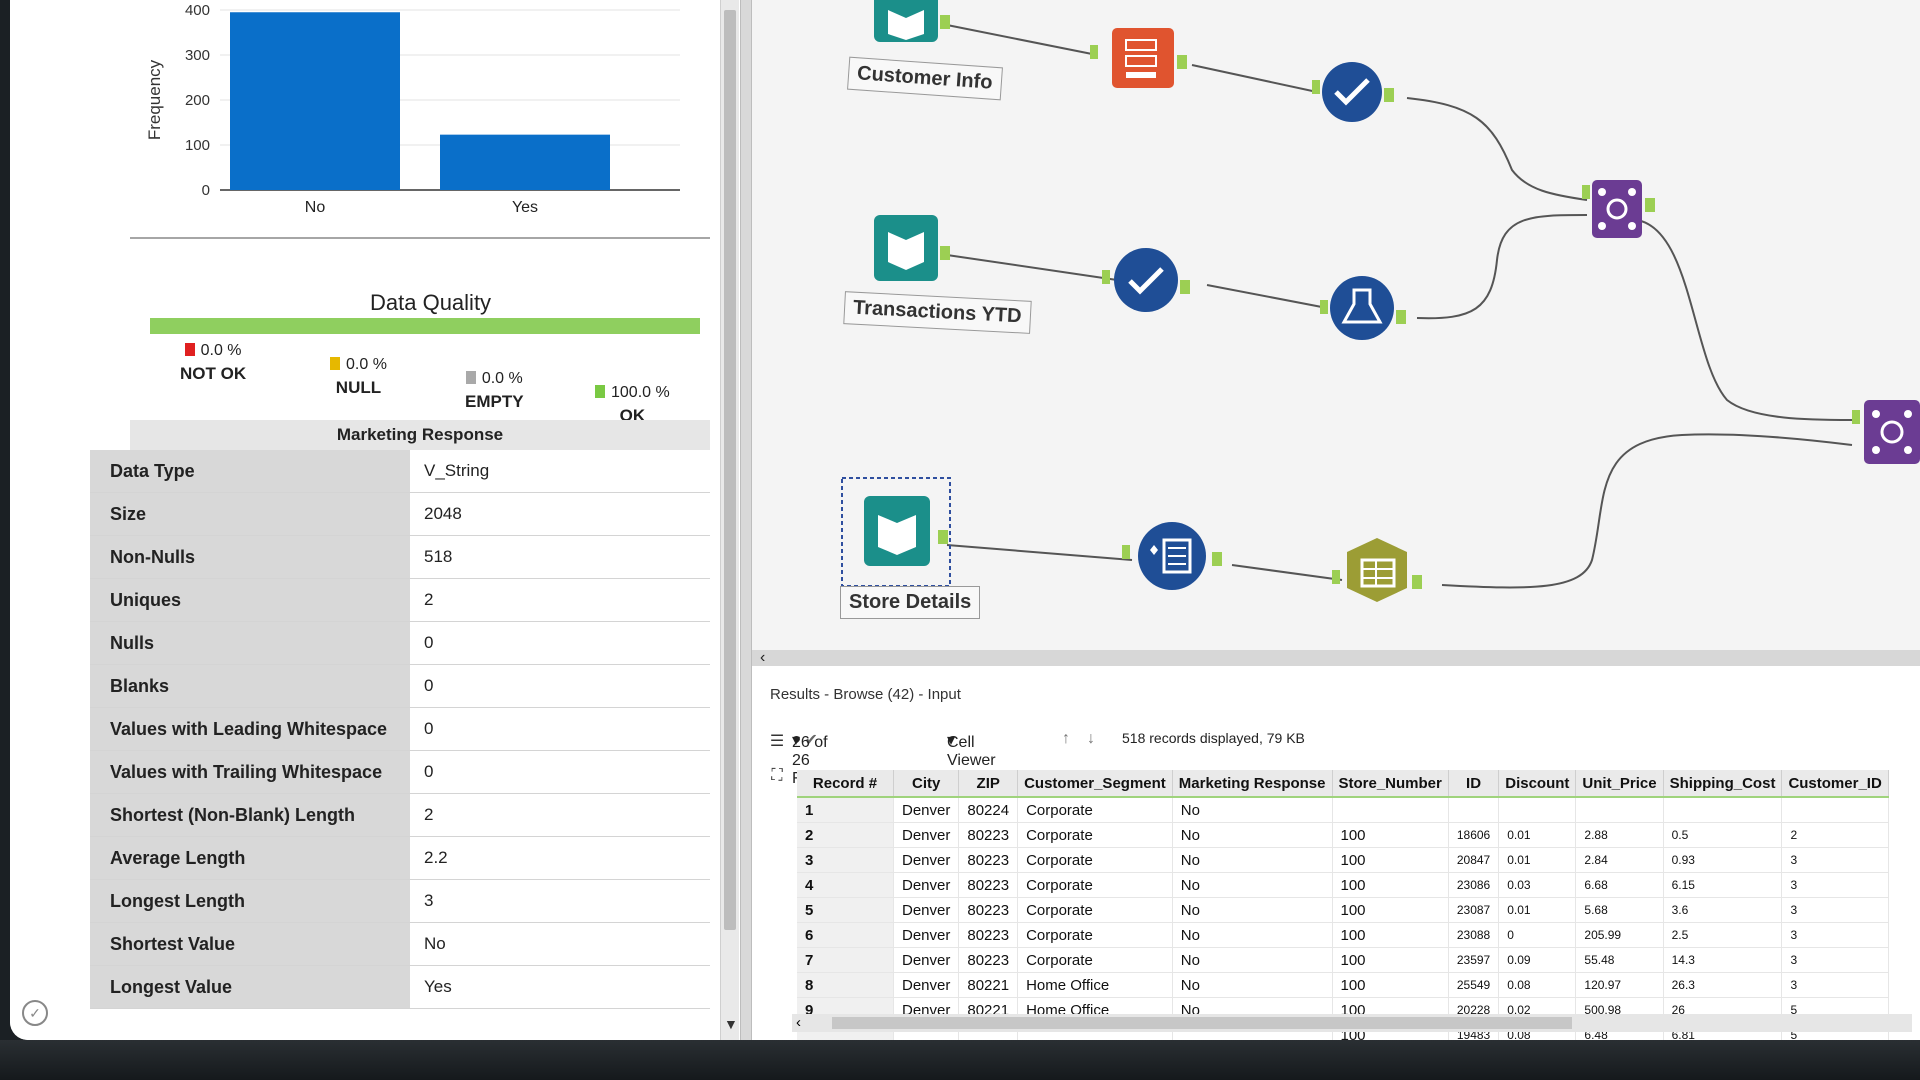 The height and width of the screenshot is (1080, 1920). What do you see at coordinates (1172, 556) in the screenshot?
I see `data-cleansing-icon` at bounding box center [1172, 556].